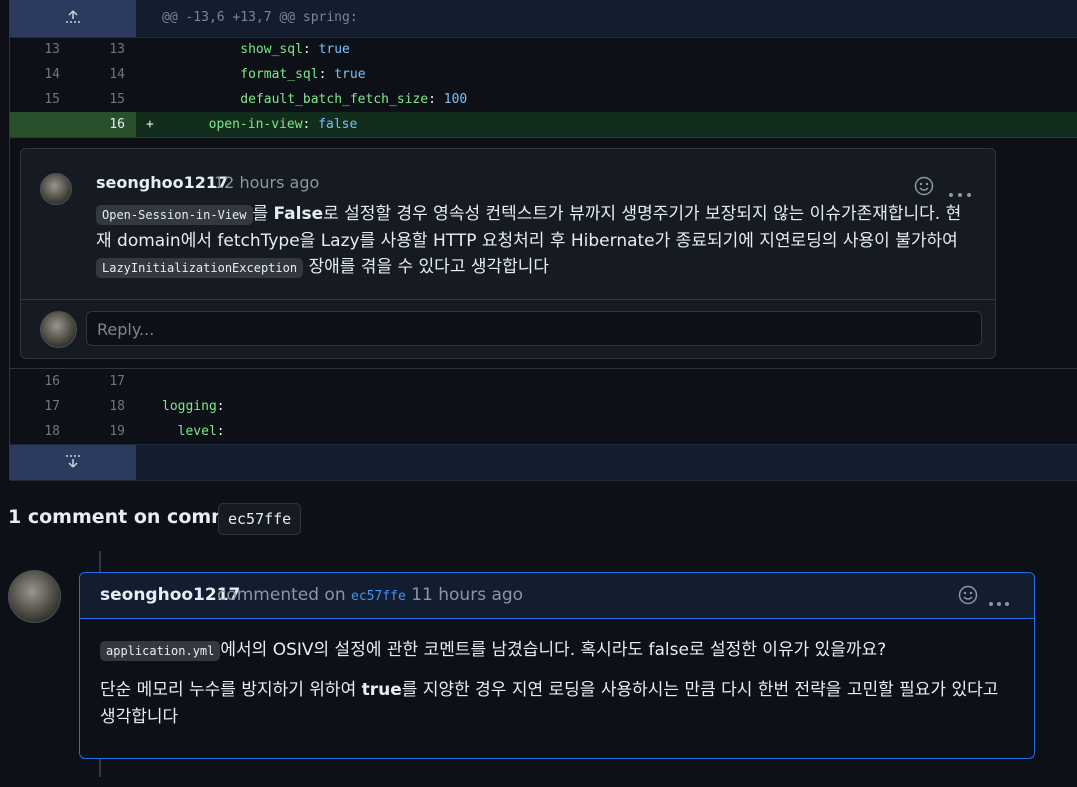 Image resolution: width=1077 pixels, height=787 pixels. I want to click on yaml-key: show_sql, so click(271, 49).